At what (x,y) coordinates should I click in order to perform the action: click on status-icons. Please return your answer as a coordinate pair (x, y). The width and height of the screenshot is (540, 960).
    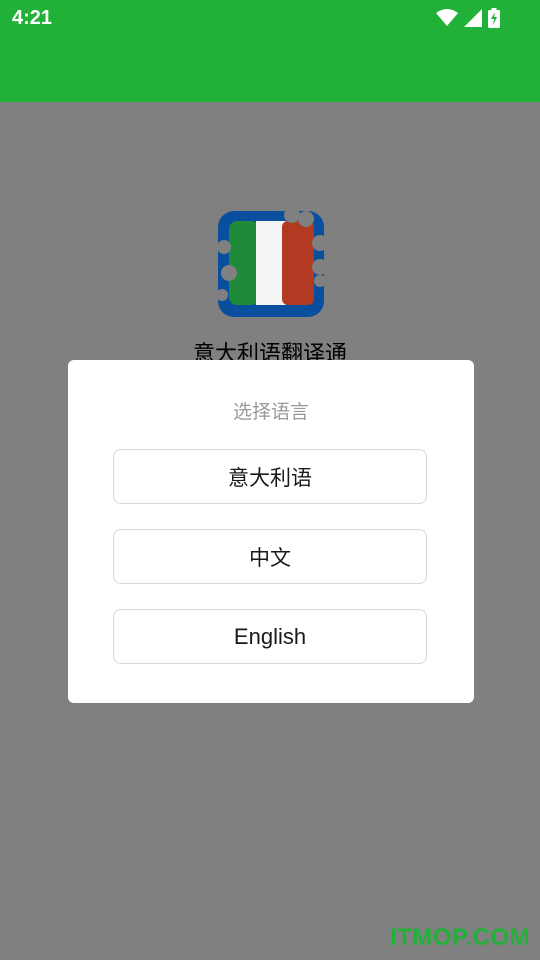
    Looking at the image, I should click on (468, 18).